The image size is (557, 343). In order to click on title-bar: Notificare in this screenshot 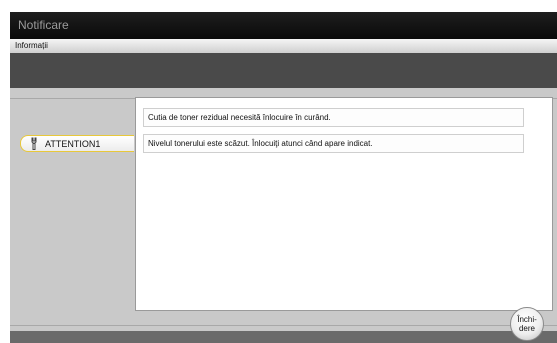, I will do `click(283, 25)`.